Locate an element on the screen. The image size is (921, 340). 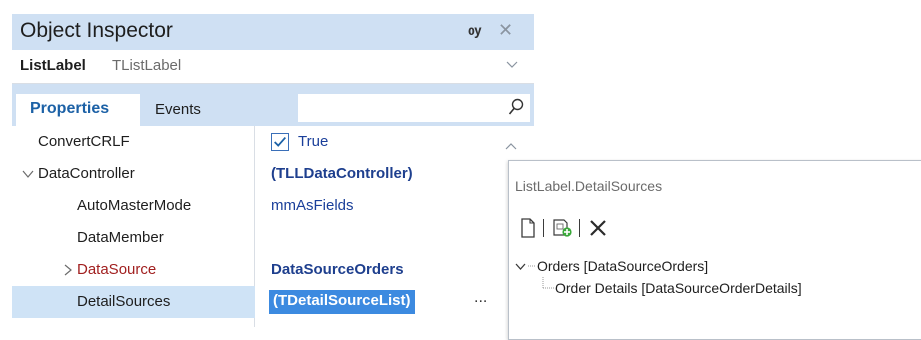
property-value: (TLLDataController) is located at coordinates (342, 173).